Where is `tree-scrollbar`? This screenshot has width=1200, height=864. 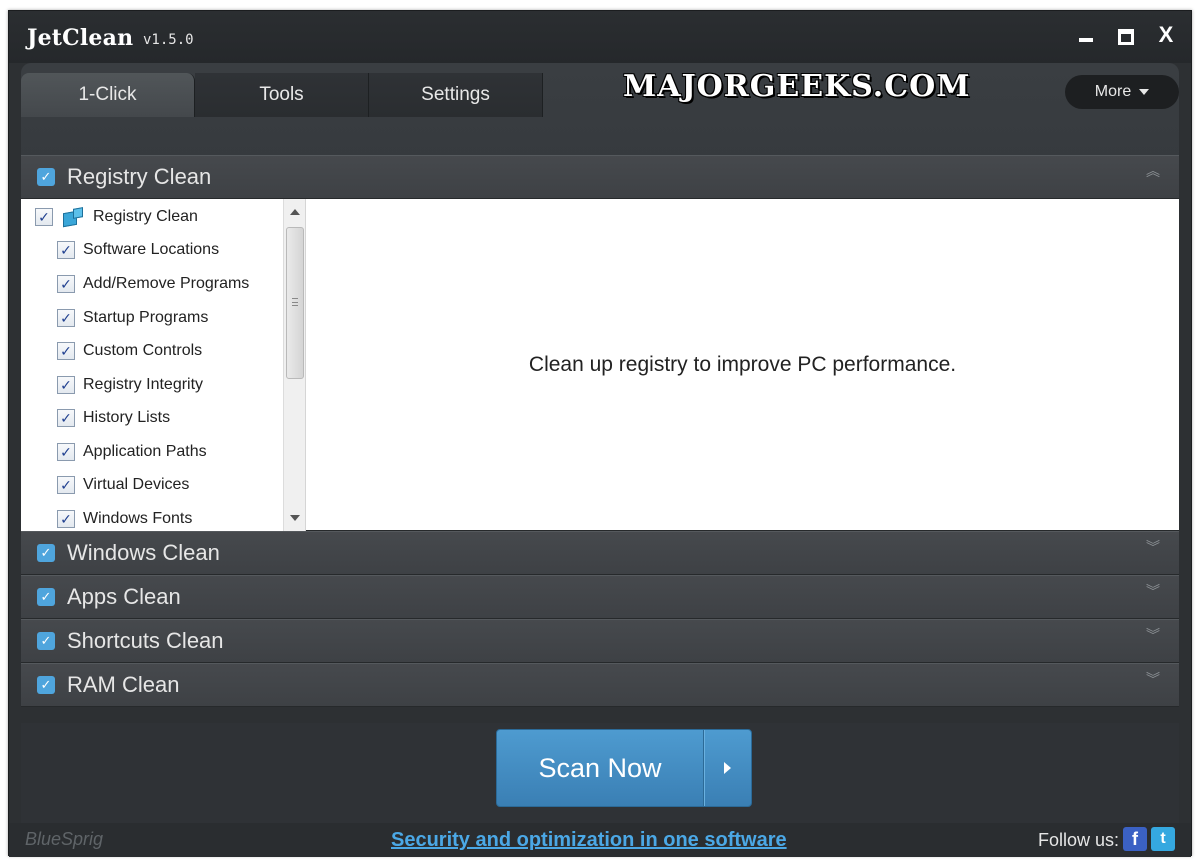
tree-scrollbar is located at coordinates (294, 365).